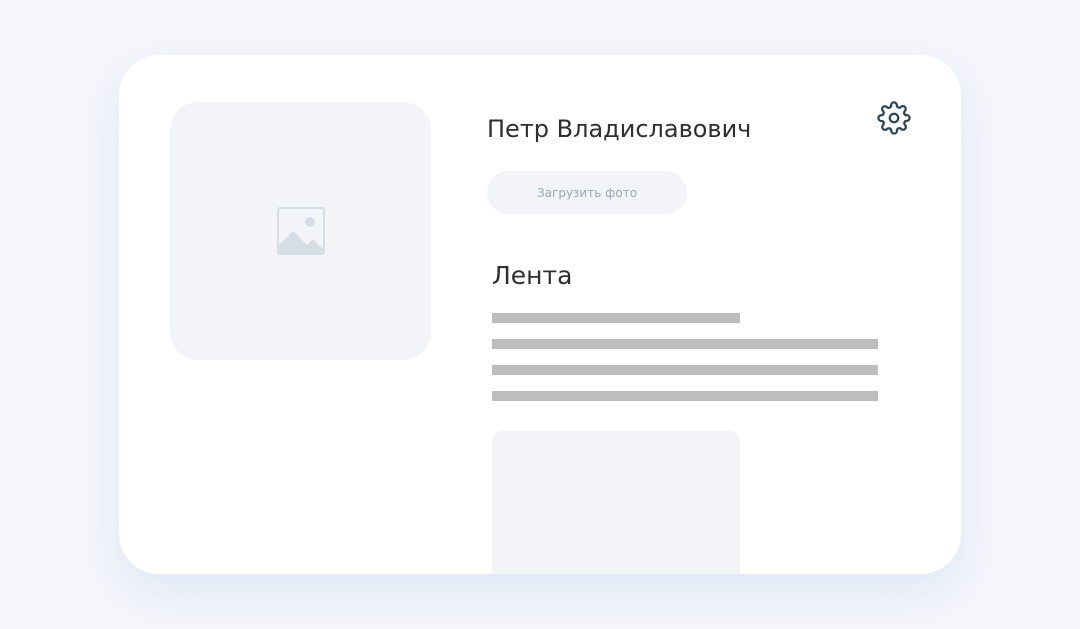 This screenshot has height=629, width=1080. I want to click on image-placeholder-icon, so click(300, 231).